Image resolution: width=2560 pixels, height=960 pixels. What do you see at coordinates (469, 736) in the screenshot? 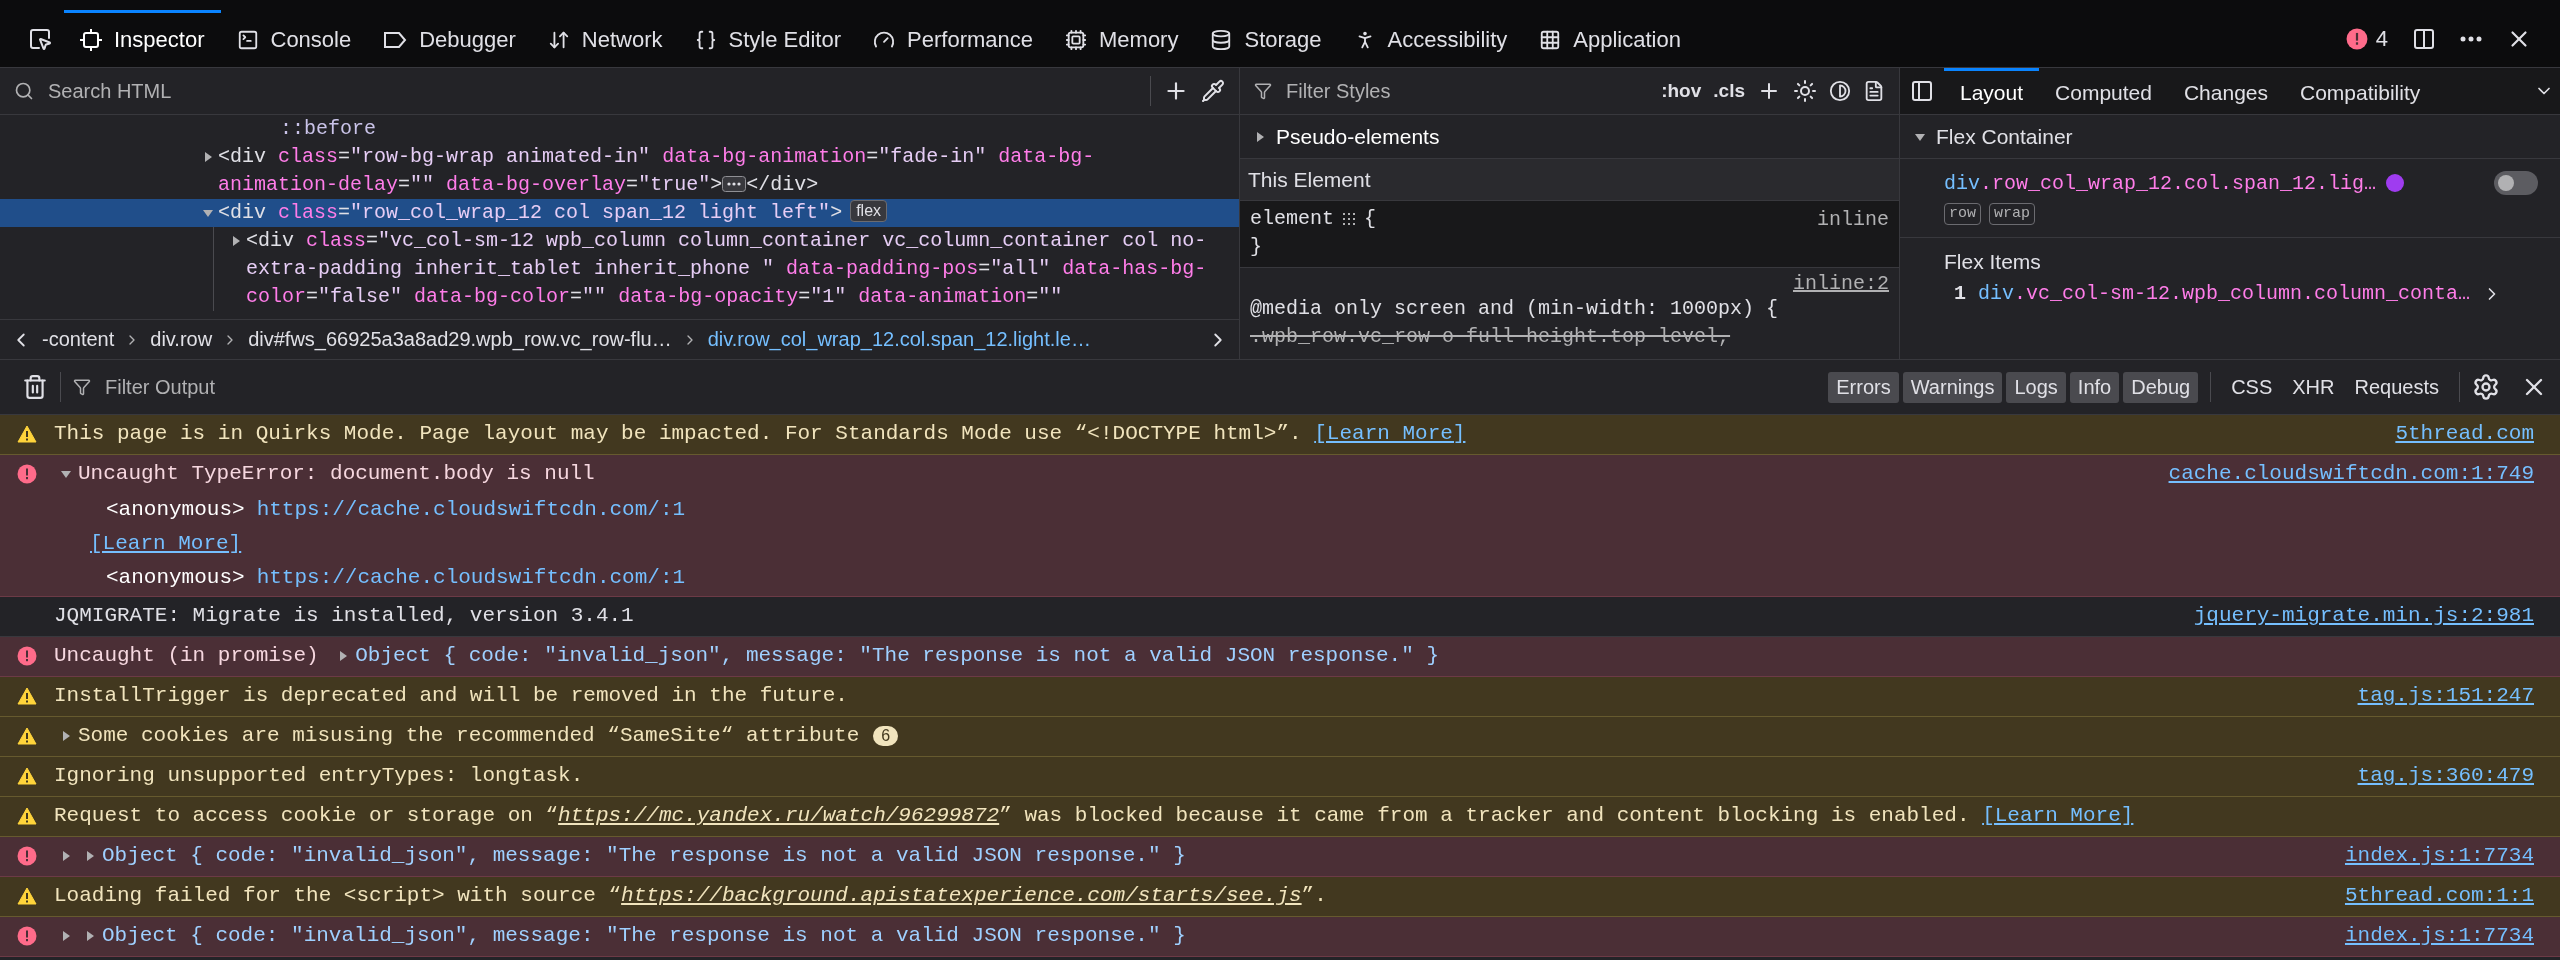
I see `message-text: Some cookies are misusing the recommended “SameSite“ attribute` at bounding box center [469, 736].